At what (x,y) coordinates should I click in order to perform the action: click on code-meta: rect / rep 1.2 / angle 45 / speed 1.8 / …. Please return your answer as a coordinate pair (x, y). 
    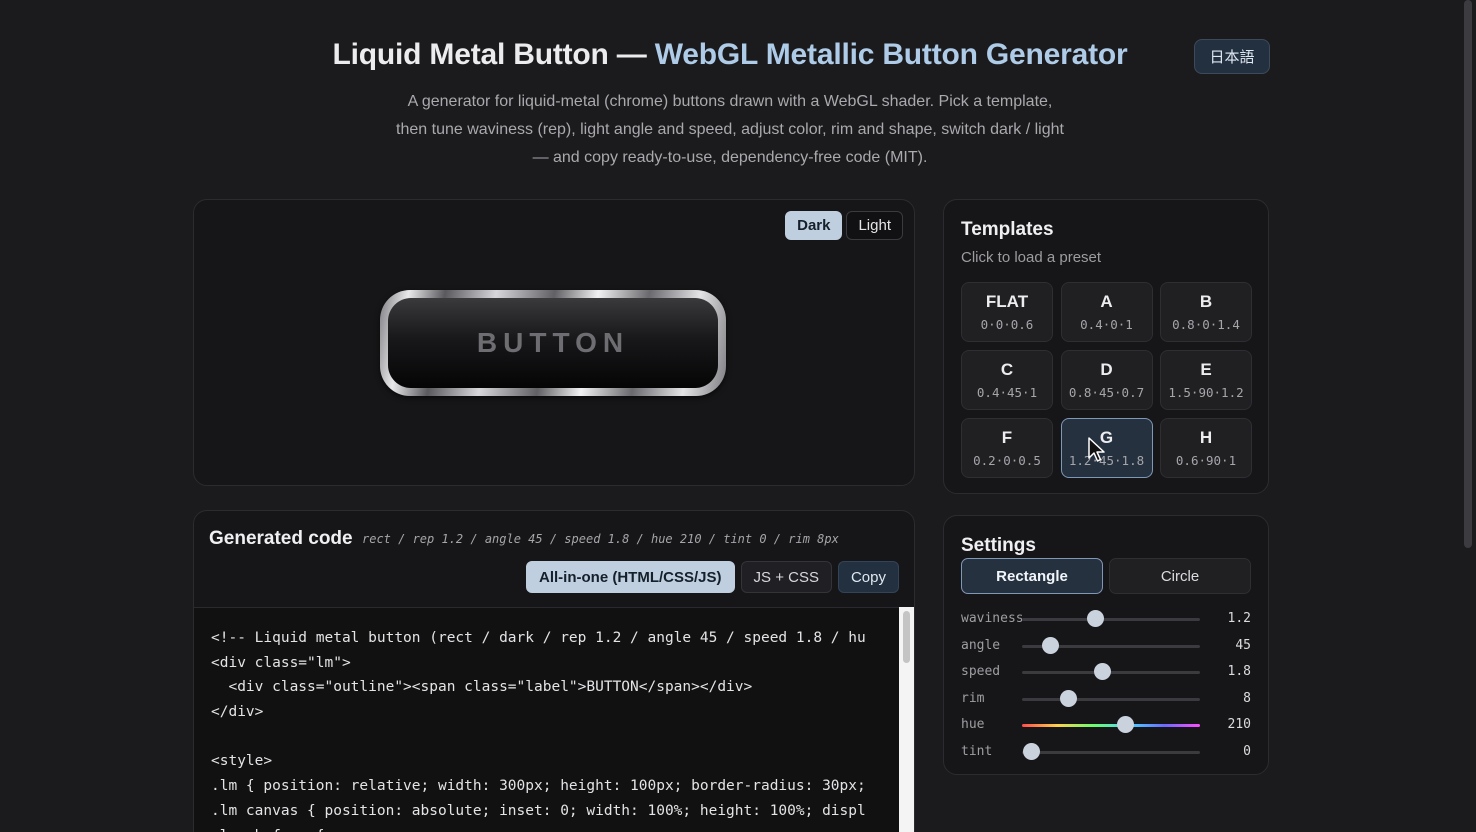
    Looking at the image, I should click on (600, 539).